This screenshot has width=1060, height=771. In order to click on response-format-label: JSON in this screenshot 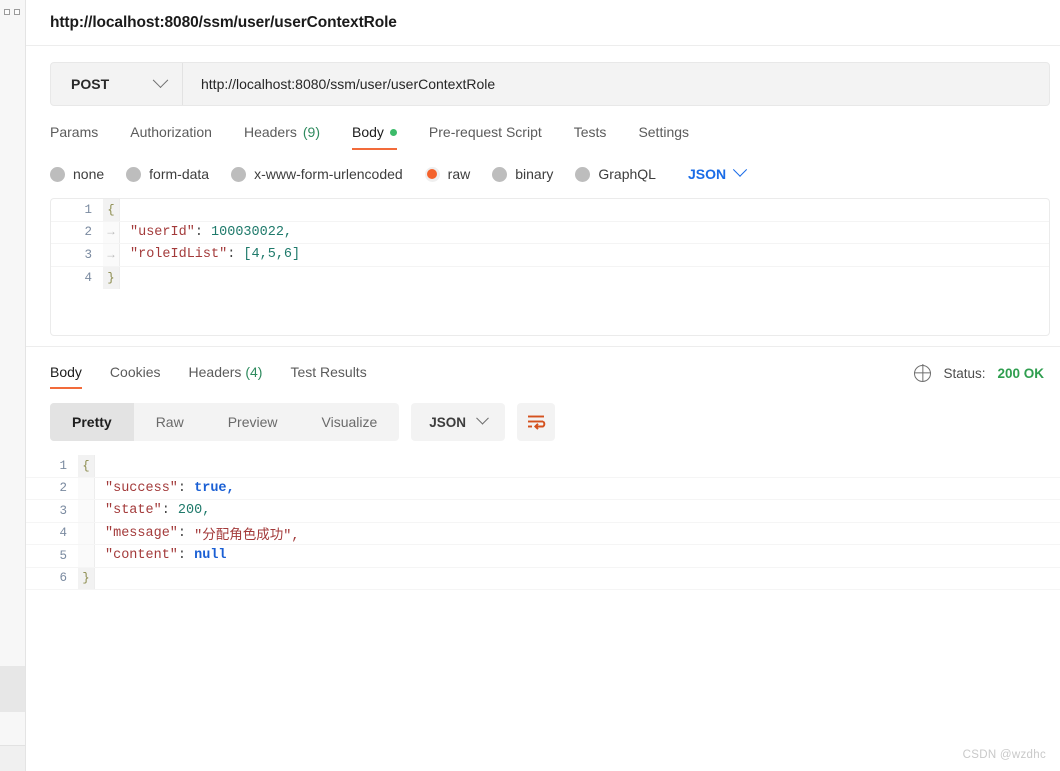, I will do `click(448, 422)`.